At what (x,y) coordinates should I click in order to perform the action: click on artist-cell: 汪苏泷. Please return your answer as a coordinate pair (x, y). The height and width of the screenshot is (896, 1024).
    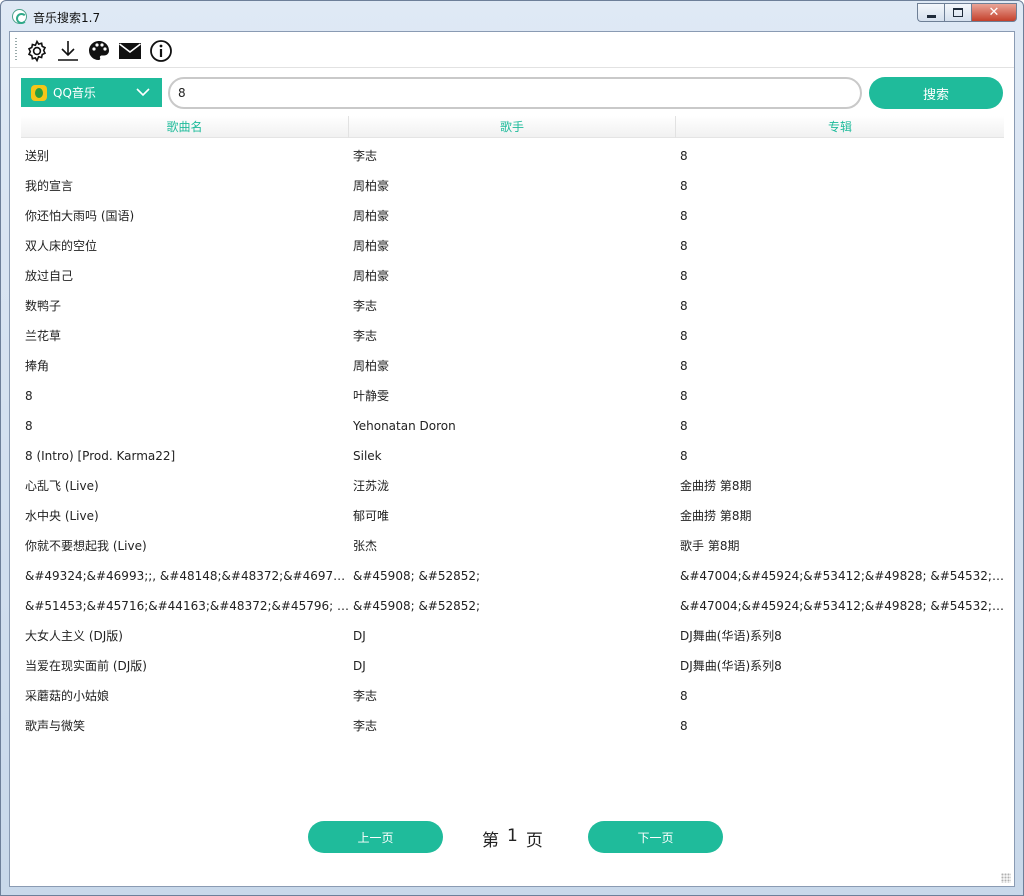
    Looking at the image, I should click on (371, 486).